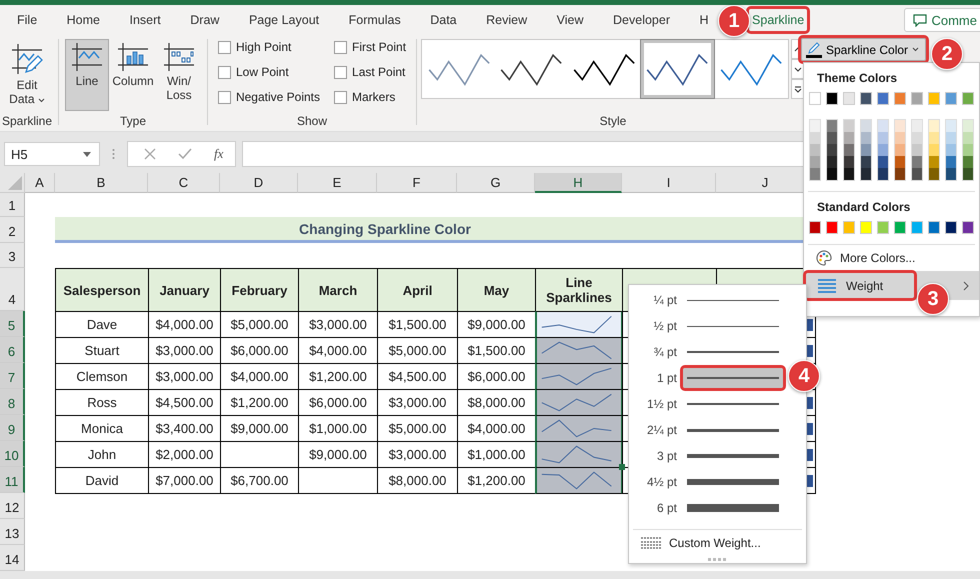  What do you see at coordinates (863, 49) in the screenshot?
I see `sparkline-color-button: Sparkline Color` at bounding box center [863, 49].